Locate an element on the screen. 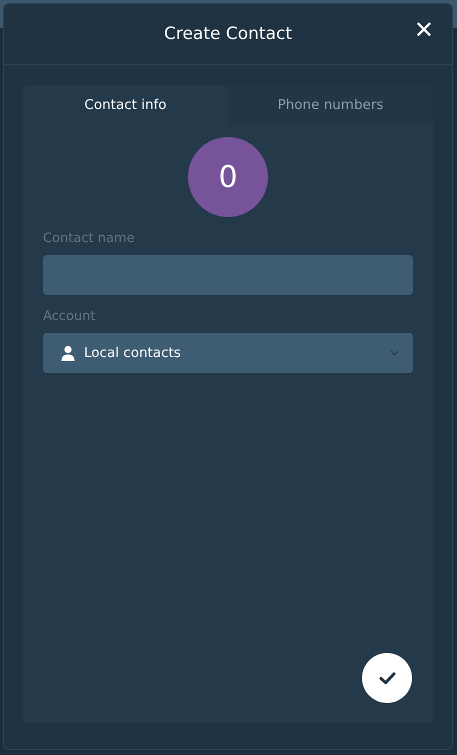 The image size is (457, 755). account-dropdown: Local contacts is located at coordinates (228, 353).